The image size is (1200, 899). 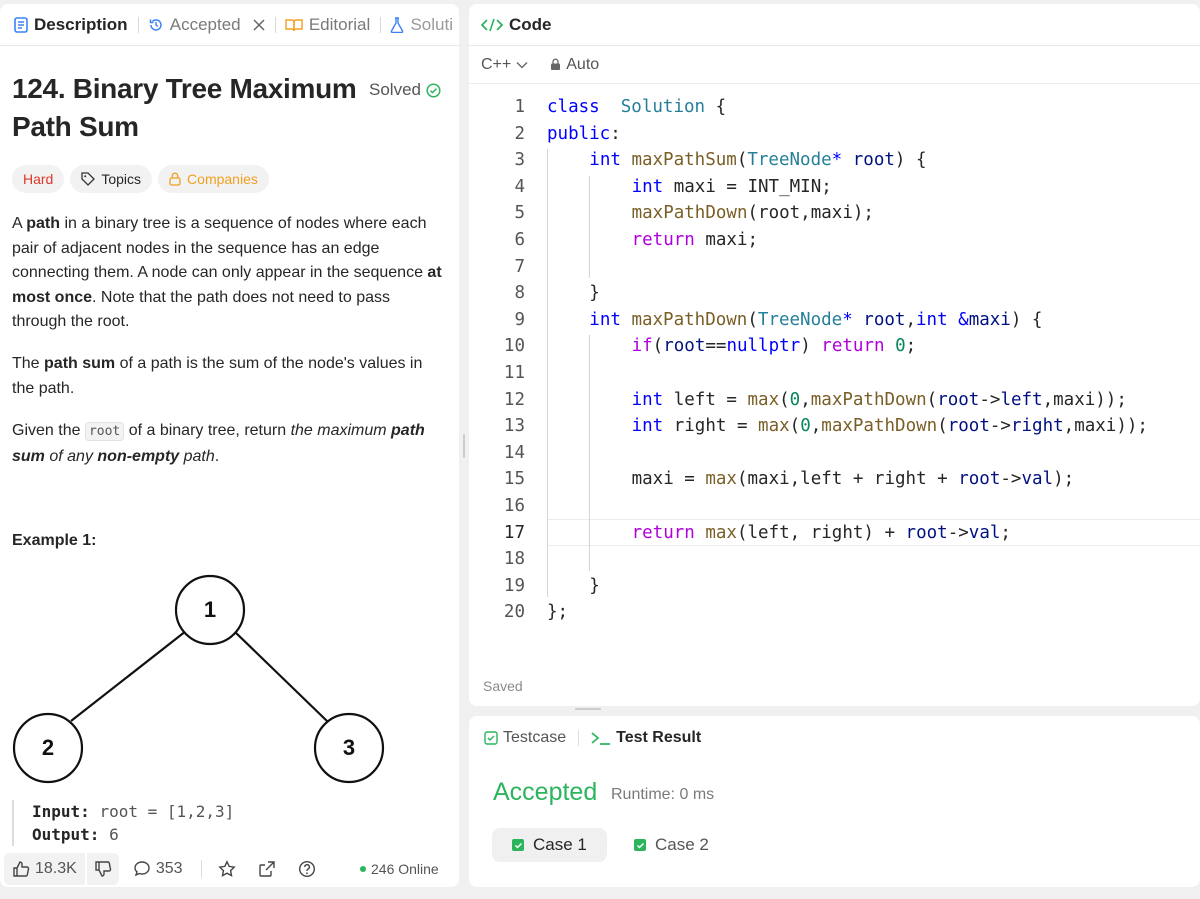 I want to click on code-token: if, so click(x=642, y=346).